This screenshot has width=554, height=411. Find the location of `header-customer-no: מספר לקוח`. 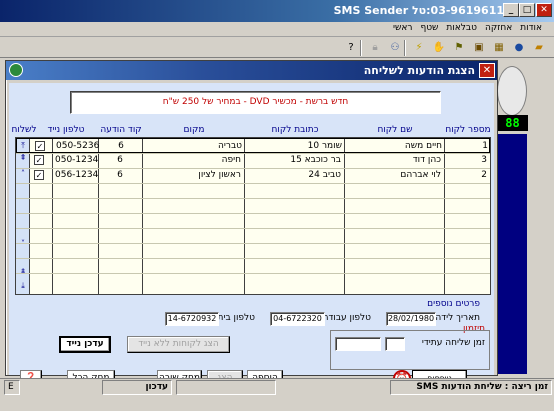

header-customer-no: מספר לקוח is located at coordinates (468, 131).